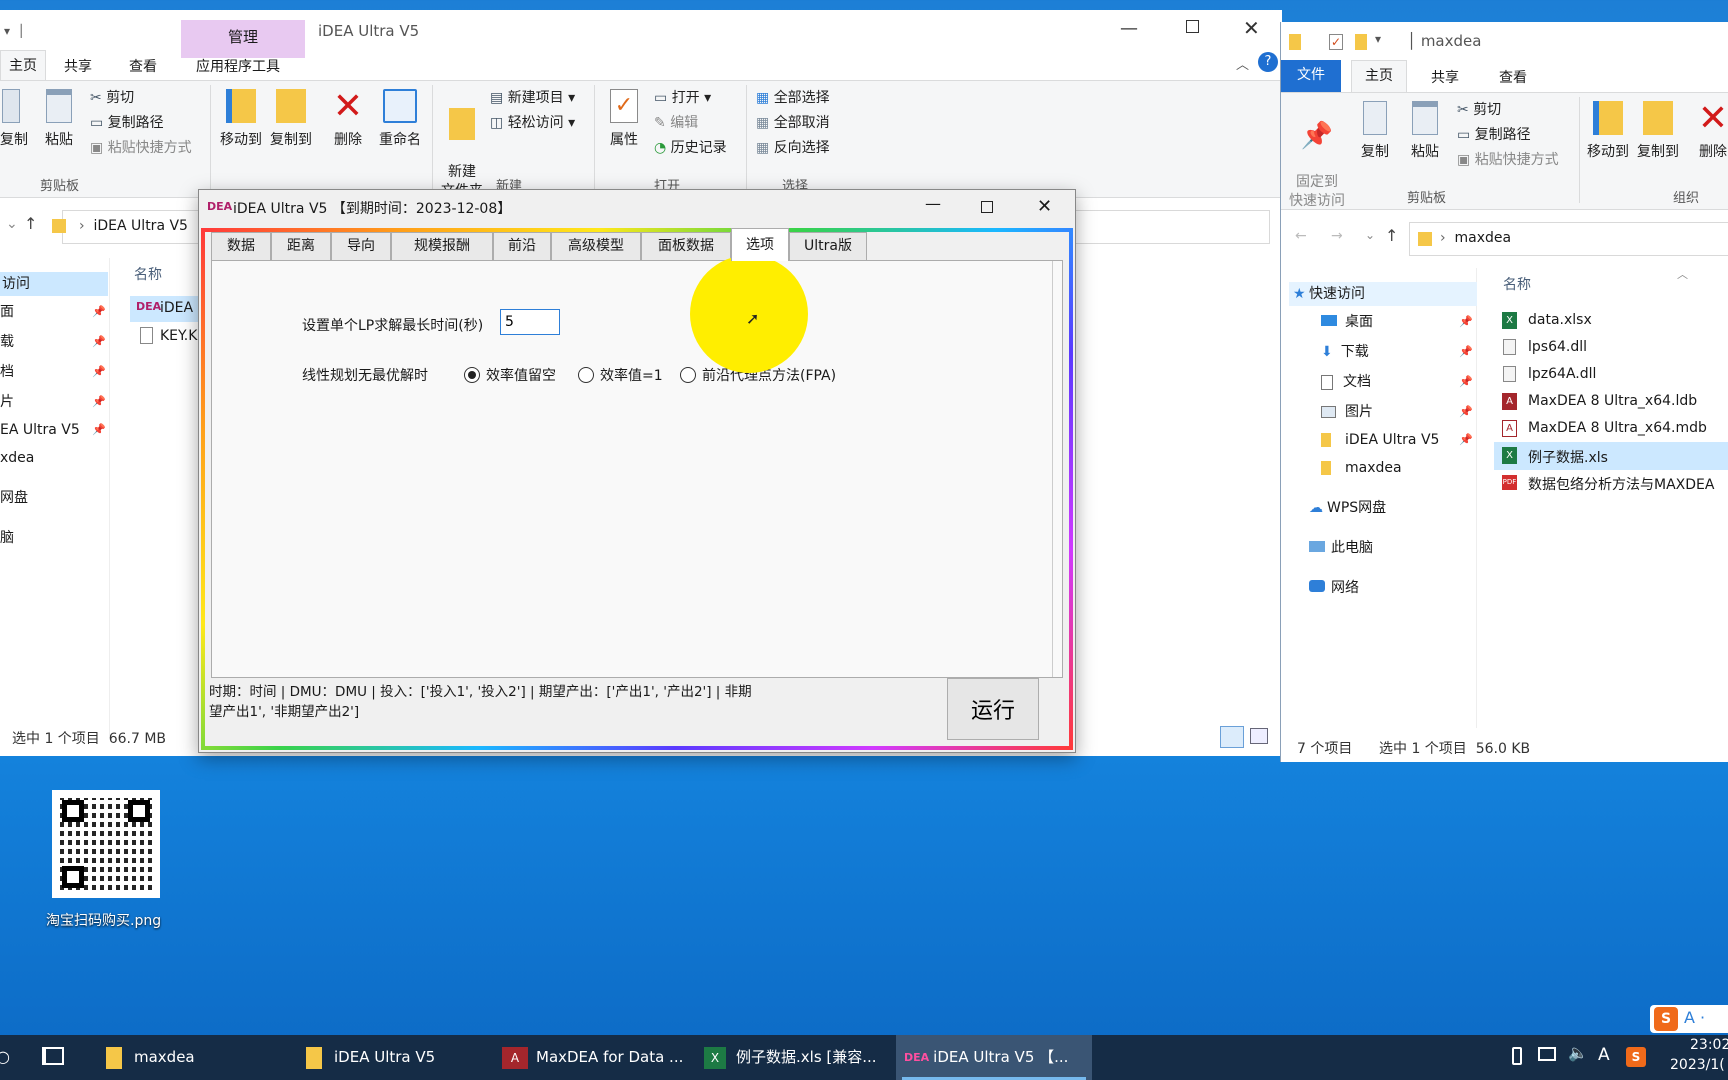 The height and width of the screenshot is (1080, 1728). Describe the element at coordinates (400, 119) in the screenshot. I see `rename-button: 重命名` at that location.